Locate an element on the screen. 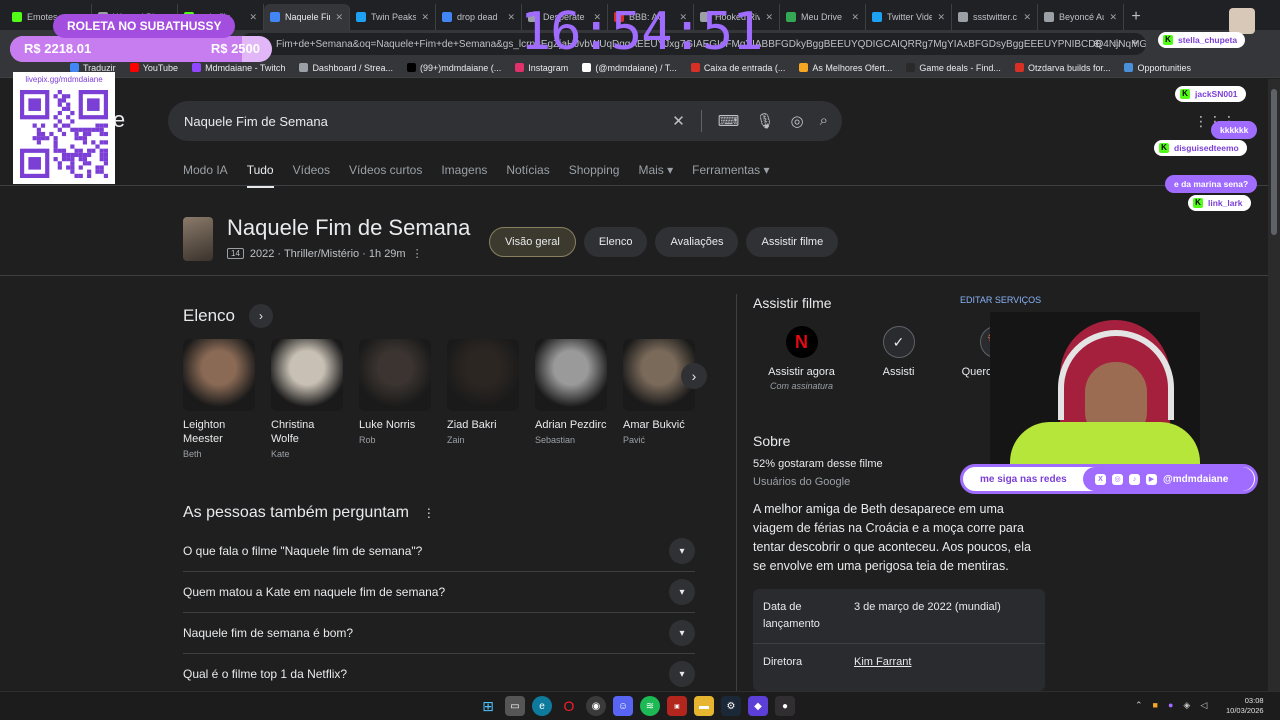 This screenshot has height=720, width=1280. bookmark-item: Mdmdaiane - Twitch is located at coordinates (238, 68).